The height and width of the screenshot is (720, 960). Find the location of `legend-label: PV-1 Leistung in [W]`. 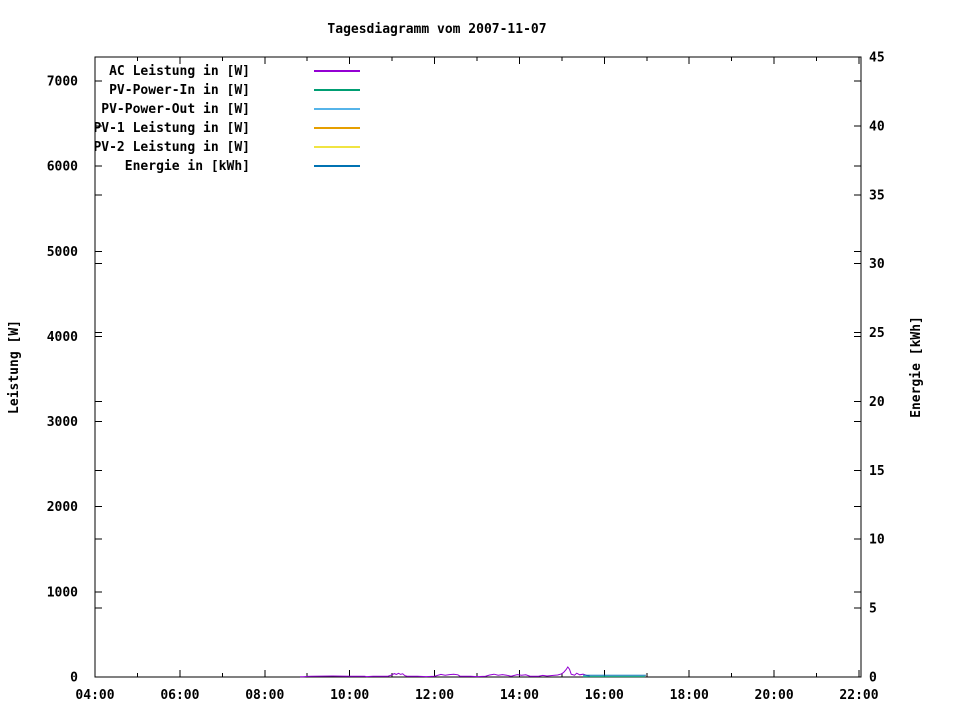

legend-label: PV-1 Leistung in [W] is located at coordinates (171, 128).